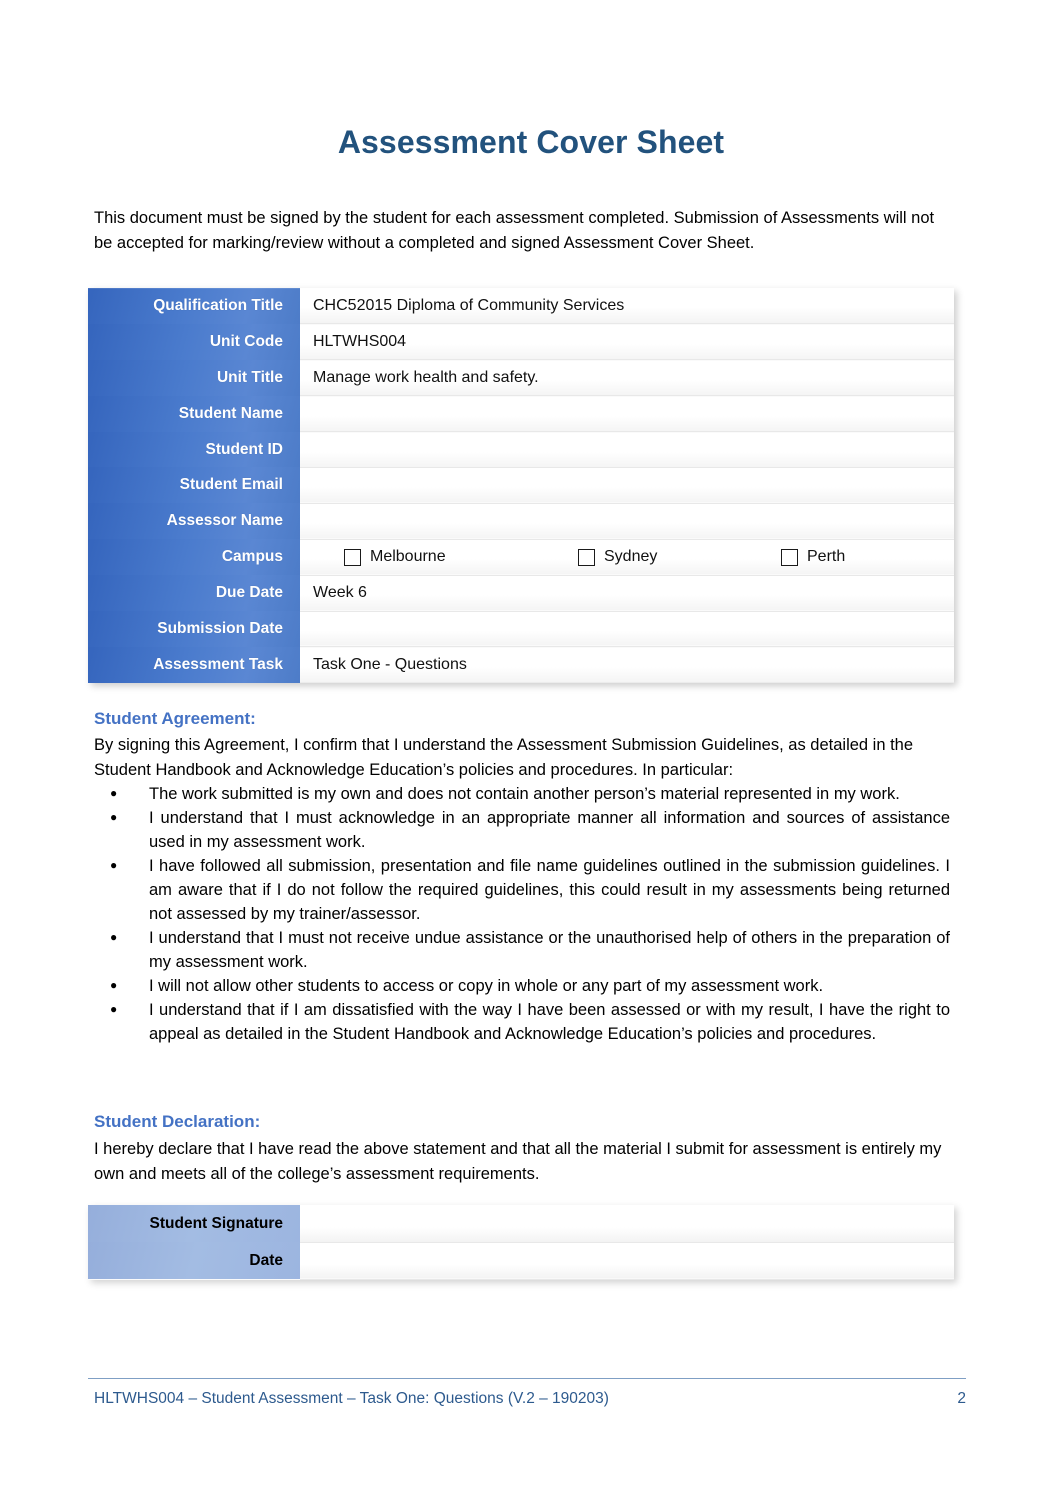 This screenshot has height=1506, width=1062. I want to click on campus-option-label: Perth, so click(826, 557).